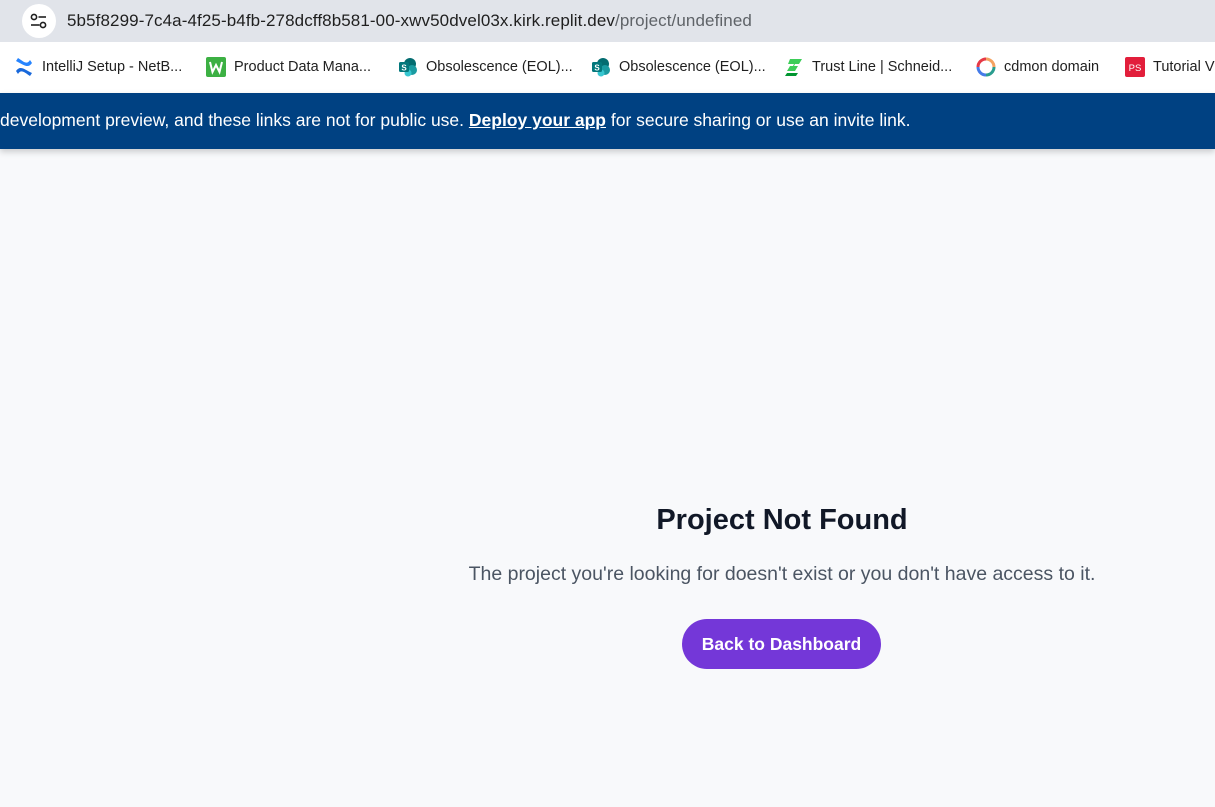 The image size is (1215, 807). Describe the element at coordinates (537, 120) in the screenshot. I see `deploy-your-app-link: Deploy your app` at that location.